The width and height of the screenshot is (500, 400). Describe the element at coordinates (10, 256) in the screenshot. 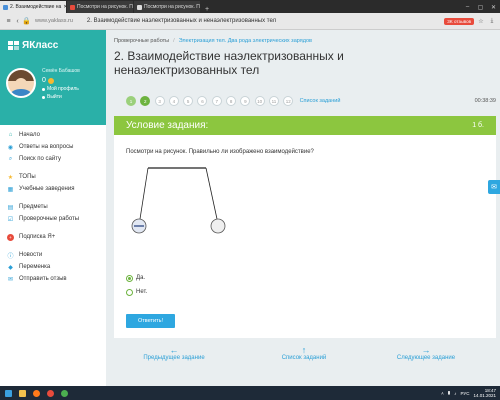

I see `info-icon: ⓘ` at that location.